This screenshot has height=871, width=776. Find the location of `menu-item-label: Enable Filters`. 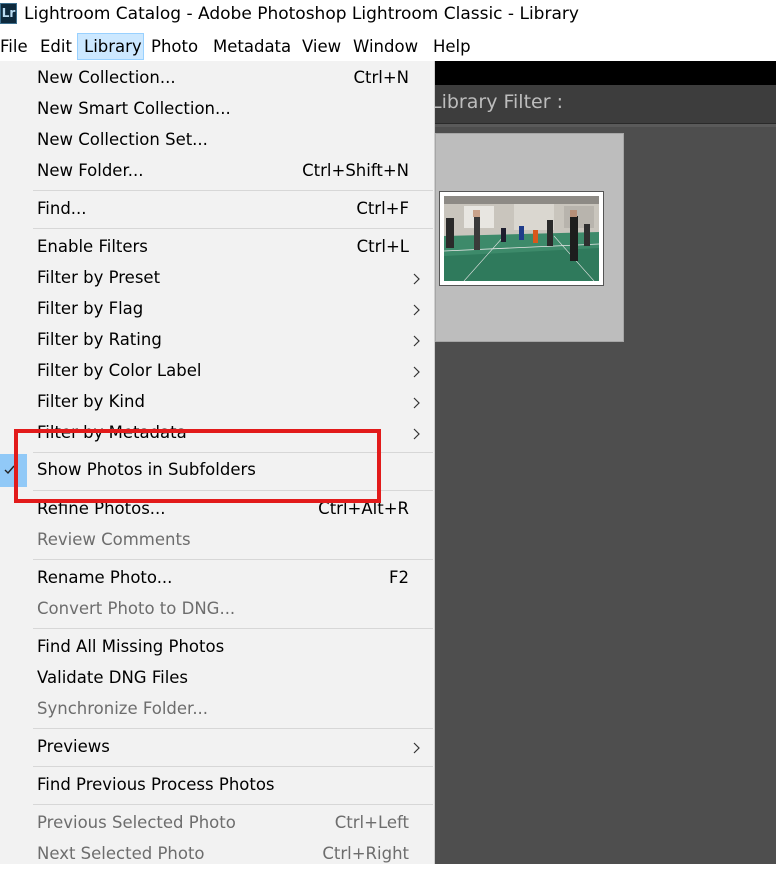

menu-item-label: Enable Filters is located at coordinates (92, 246).